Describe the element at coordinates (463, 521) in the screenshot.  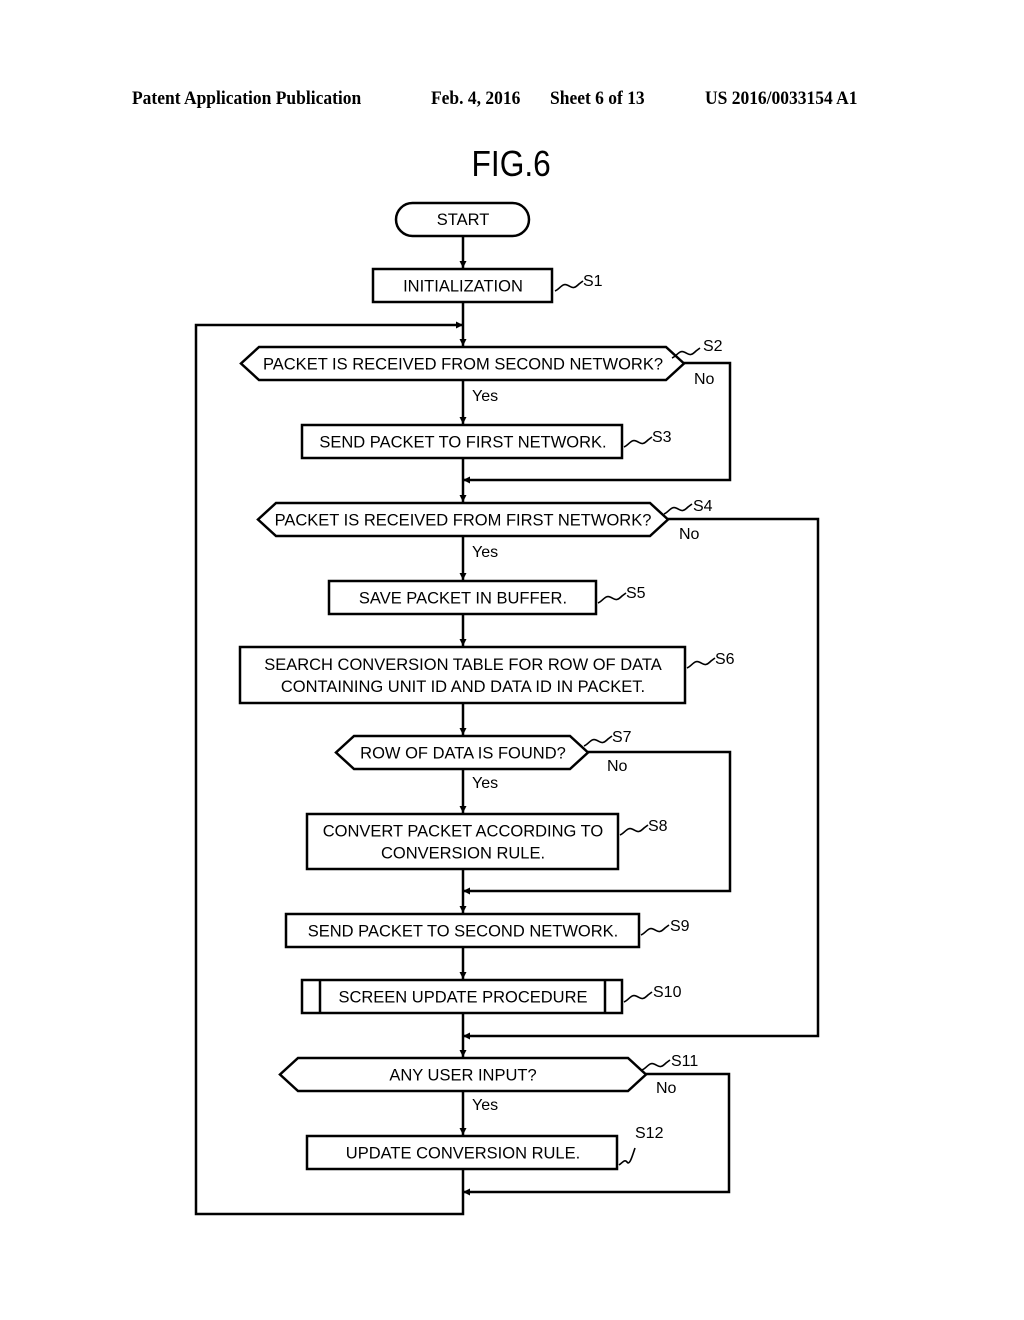
I see `step-s4-text: PACKET IS RECEIVED FROM FIRST NETWORK?` at that location.